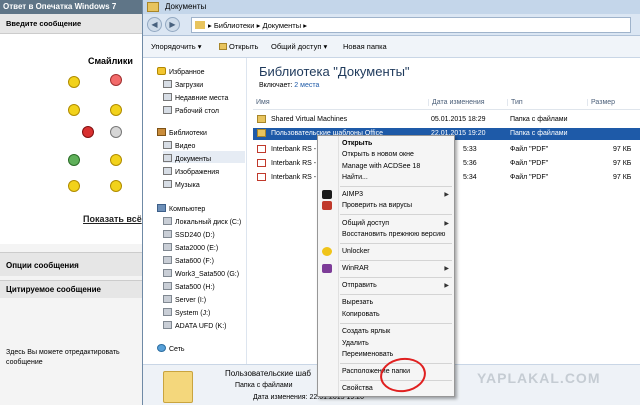 This screenshot has width=640, height=405. I want to click on nav-drive: System (J:), so click(186, 312).